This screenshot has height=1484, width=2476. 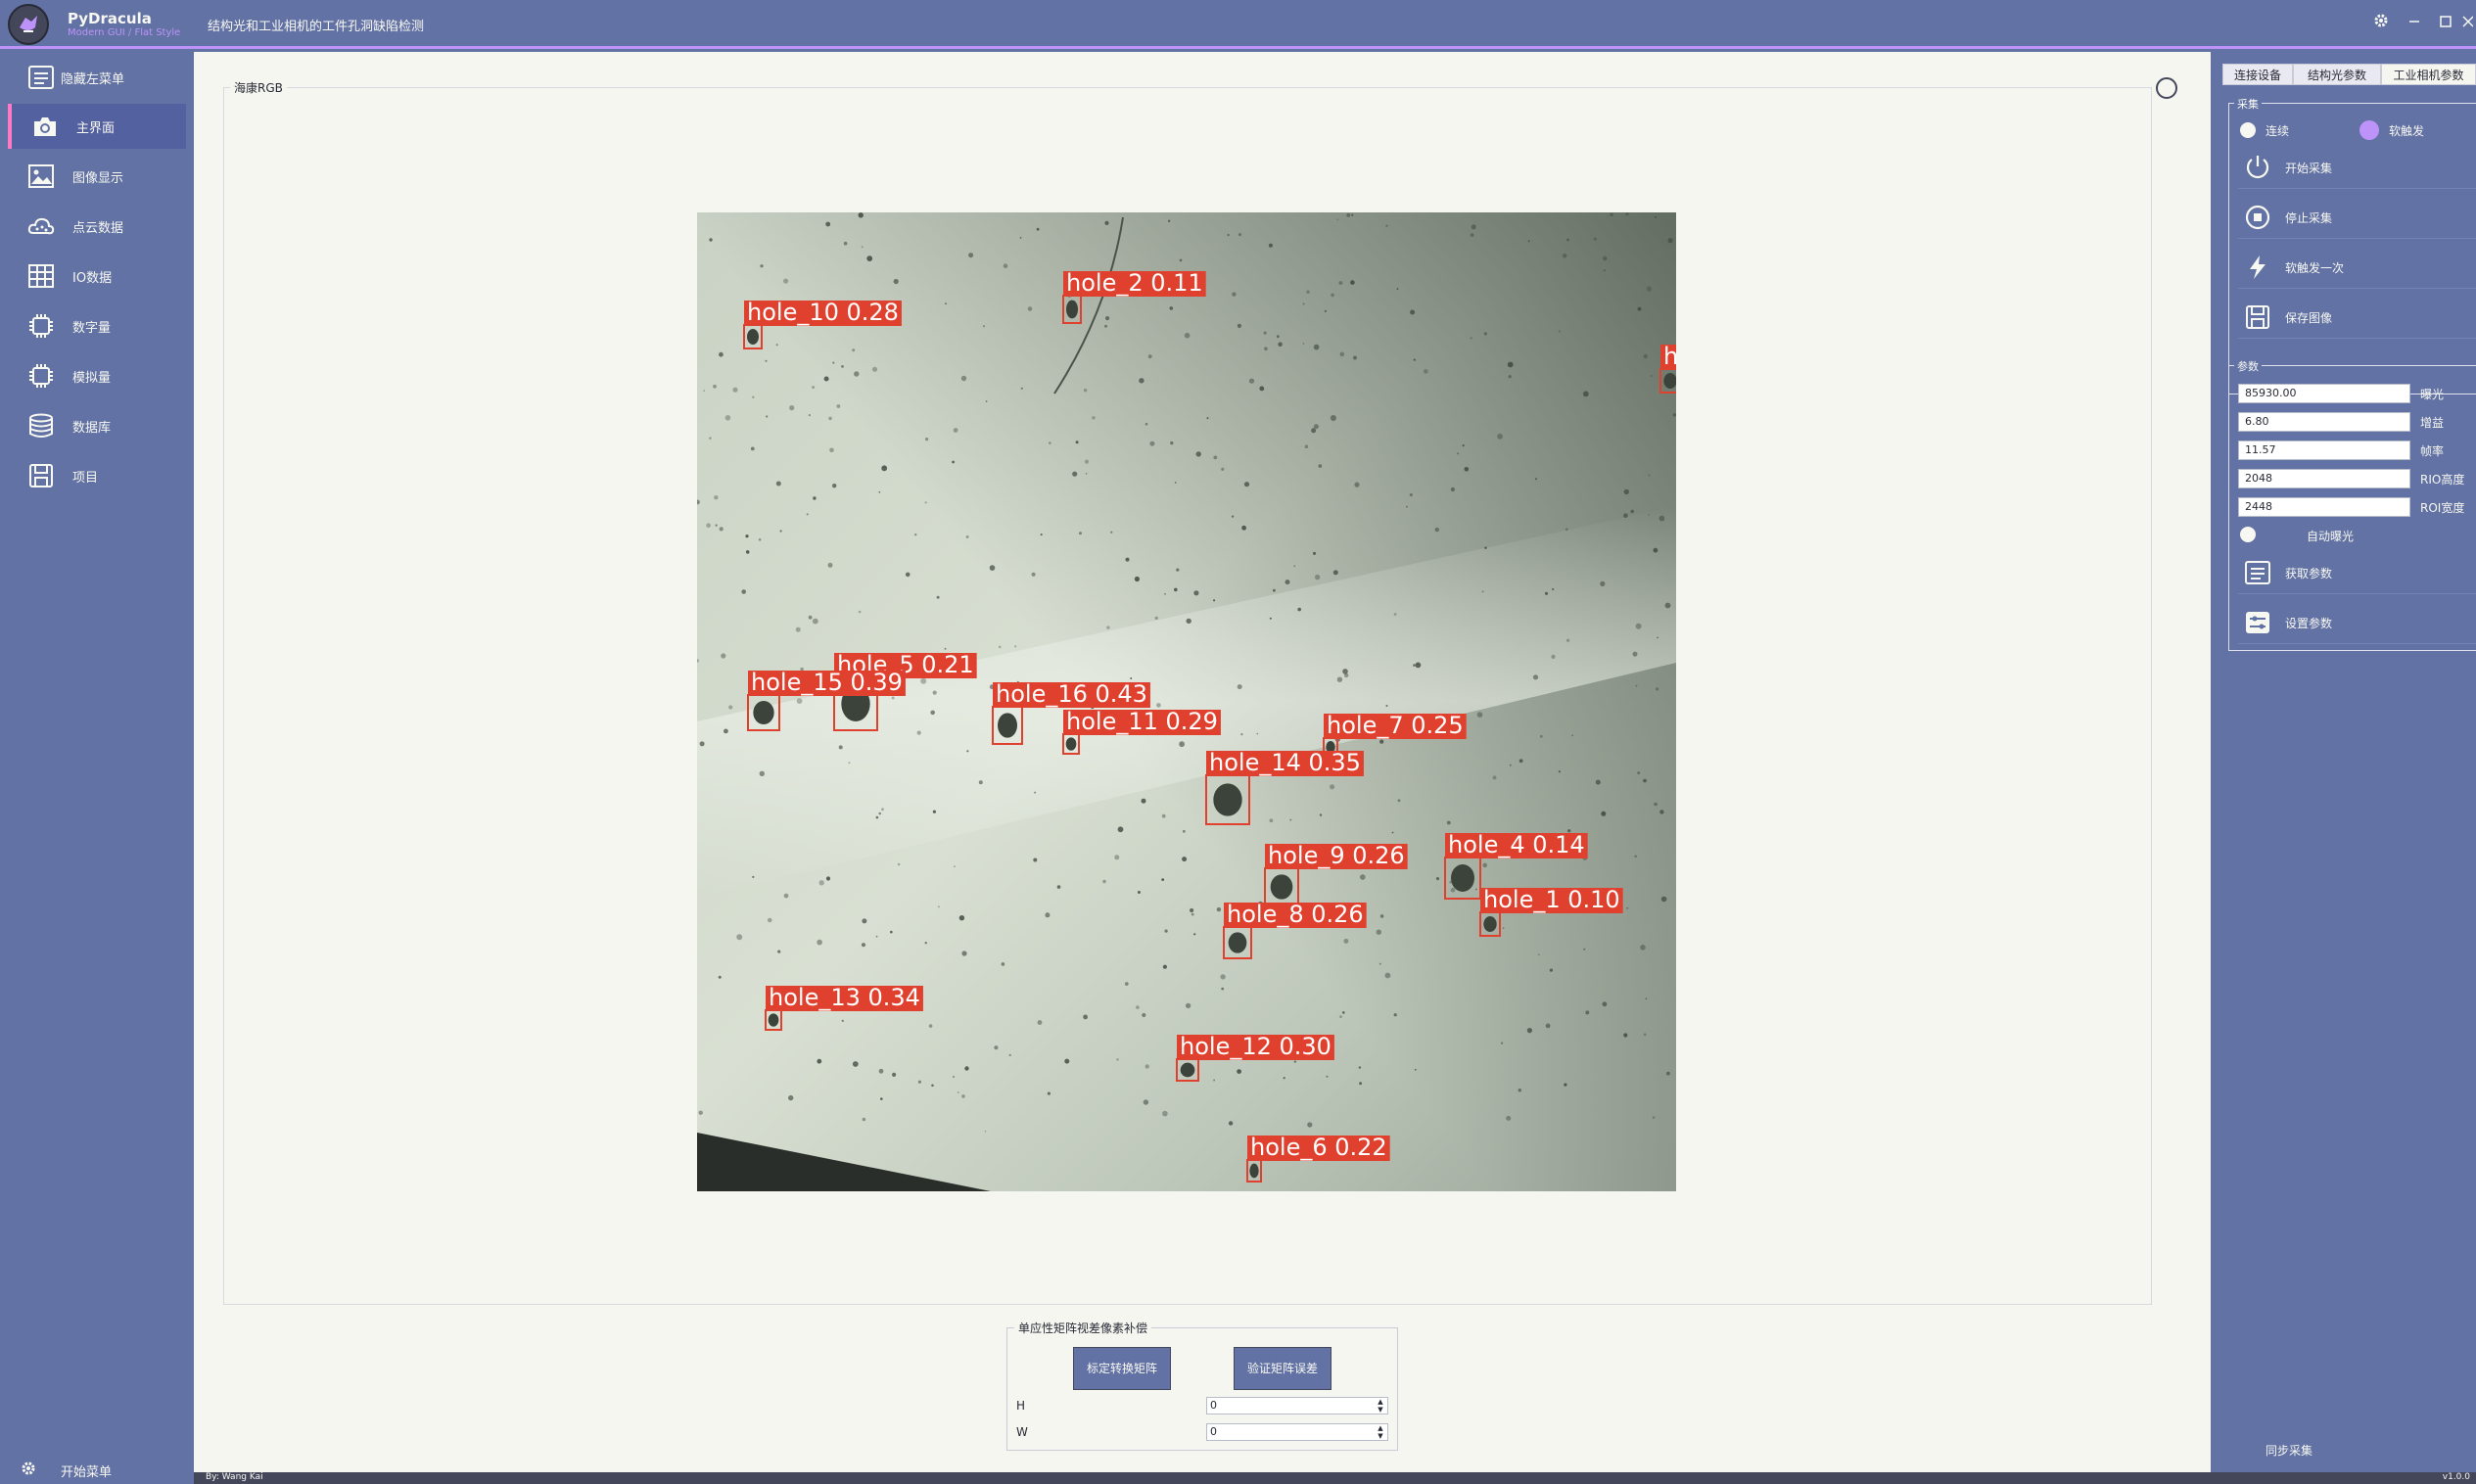 What do you see at coordinates (1122, 1368) in the screenshot?
I see `calibrate-matrix-button: 标定转换矩阵` at bounding box center [1122, 1368].